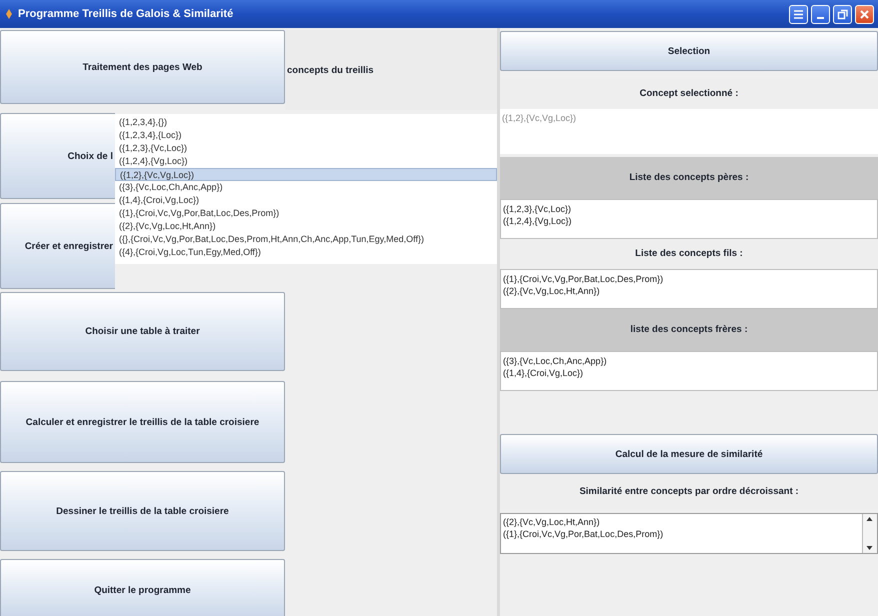 The height and width of the screenshot is (616, 878). What do you see at coordinates (142, 67) in the screenshot?
I see `action-button: Traitement des pages Web` at bounding box center [142, 67].